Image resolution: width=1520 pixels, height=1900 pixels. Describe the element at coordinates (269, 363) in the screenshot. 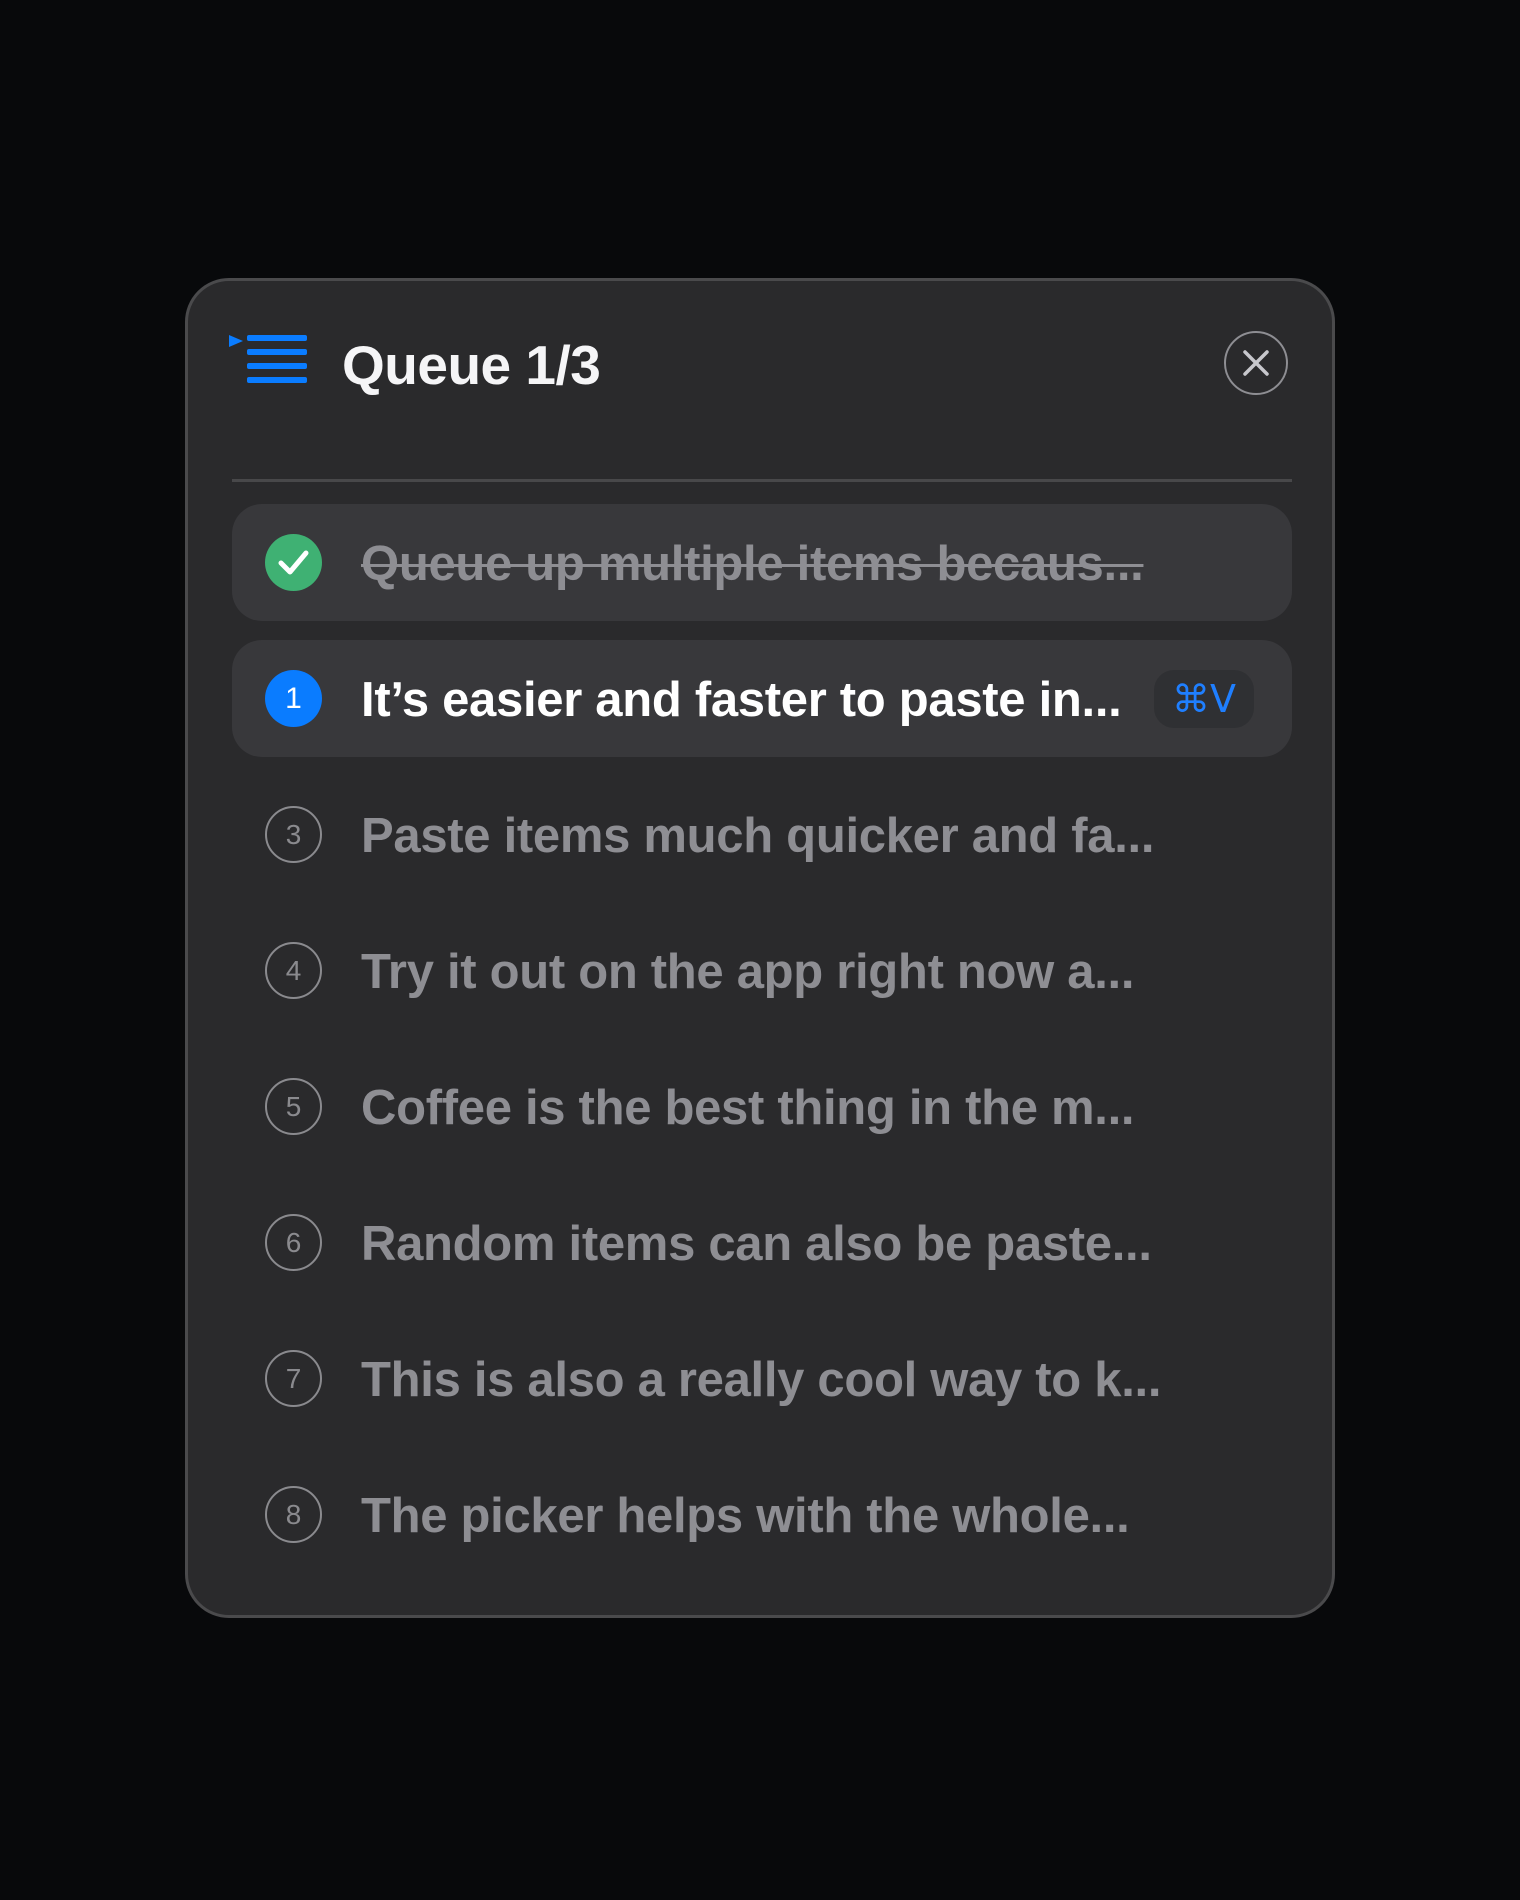

I see `queue-list-icon` at that location.